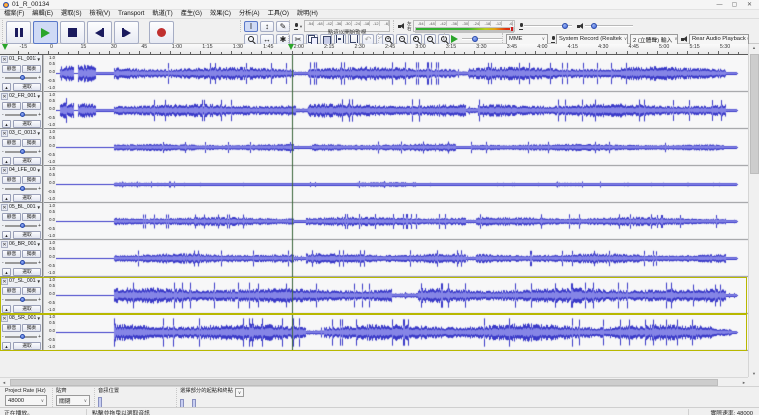  Describe the element at coordinates (73, 400) in the screenshot. I see `snap-select: 關閉 ∨` at that location.